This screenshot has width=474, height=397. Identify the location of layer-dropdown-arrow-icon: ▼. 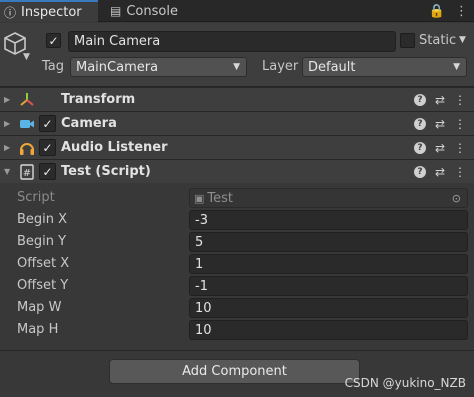
(456, 67).